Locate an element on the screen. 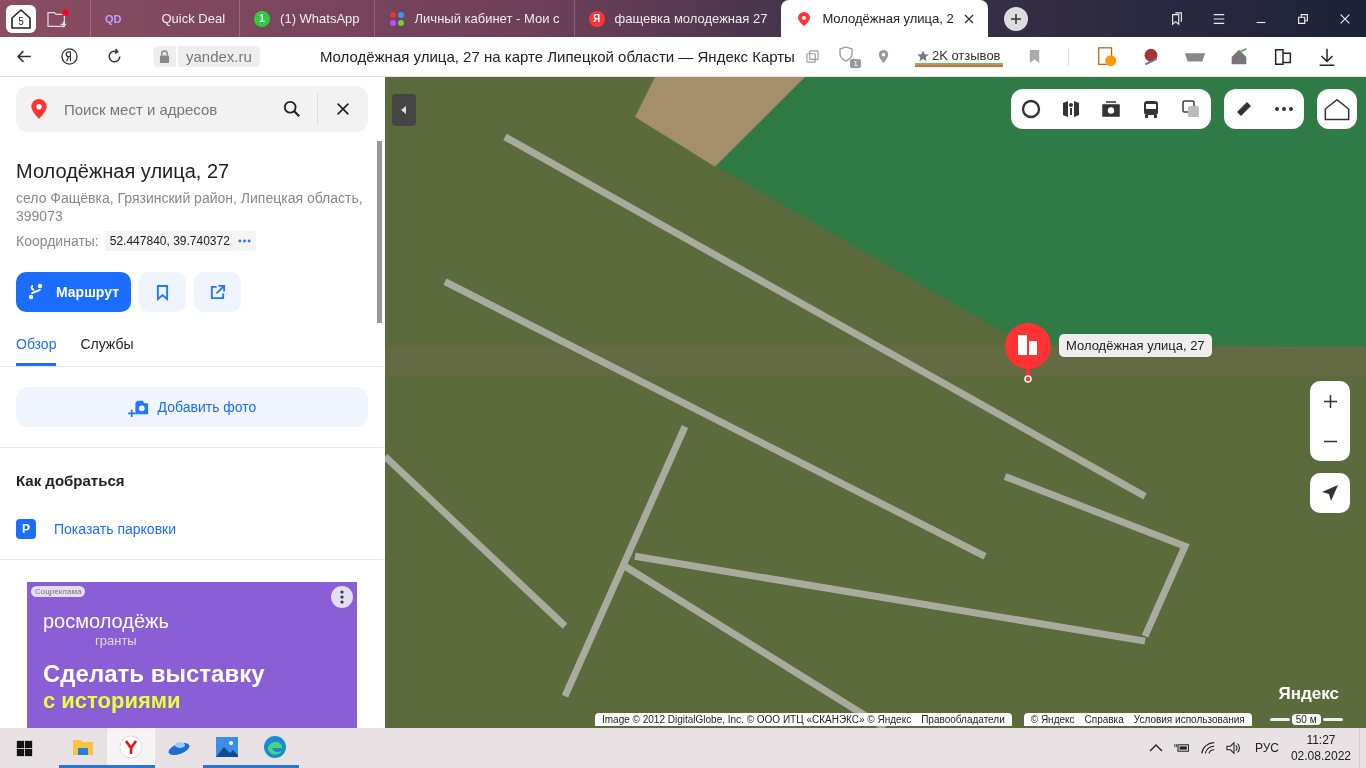 The height and width of the screenshot is (768, 1366). layers-icon is located at coordinates (1191, 109).